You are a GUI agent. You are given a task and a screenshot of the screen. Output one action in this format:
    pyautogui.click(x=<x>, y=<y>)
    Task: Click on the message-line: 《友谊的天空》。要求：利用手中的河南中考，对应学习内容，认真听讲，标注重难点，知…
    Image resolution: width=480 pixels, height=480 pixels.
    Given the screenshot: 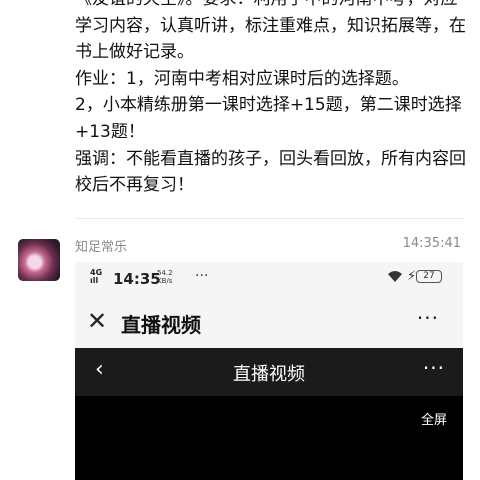 What is the action you would take?
    pyautogui.click(x=270, y=31)
    